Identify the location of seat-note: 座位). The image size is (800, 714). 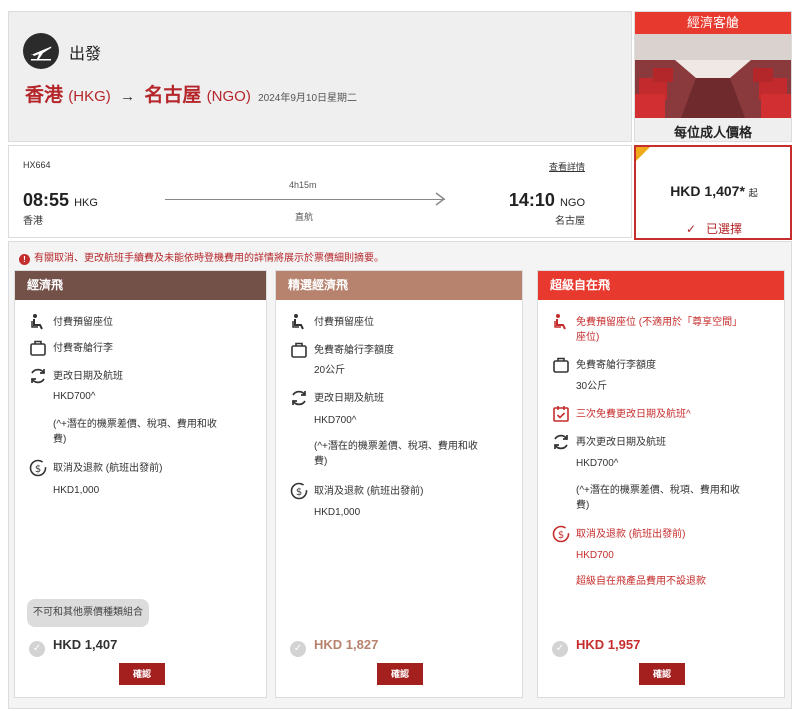
(588, 337).